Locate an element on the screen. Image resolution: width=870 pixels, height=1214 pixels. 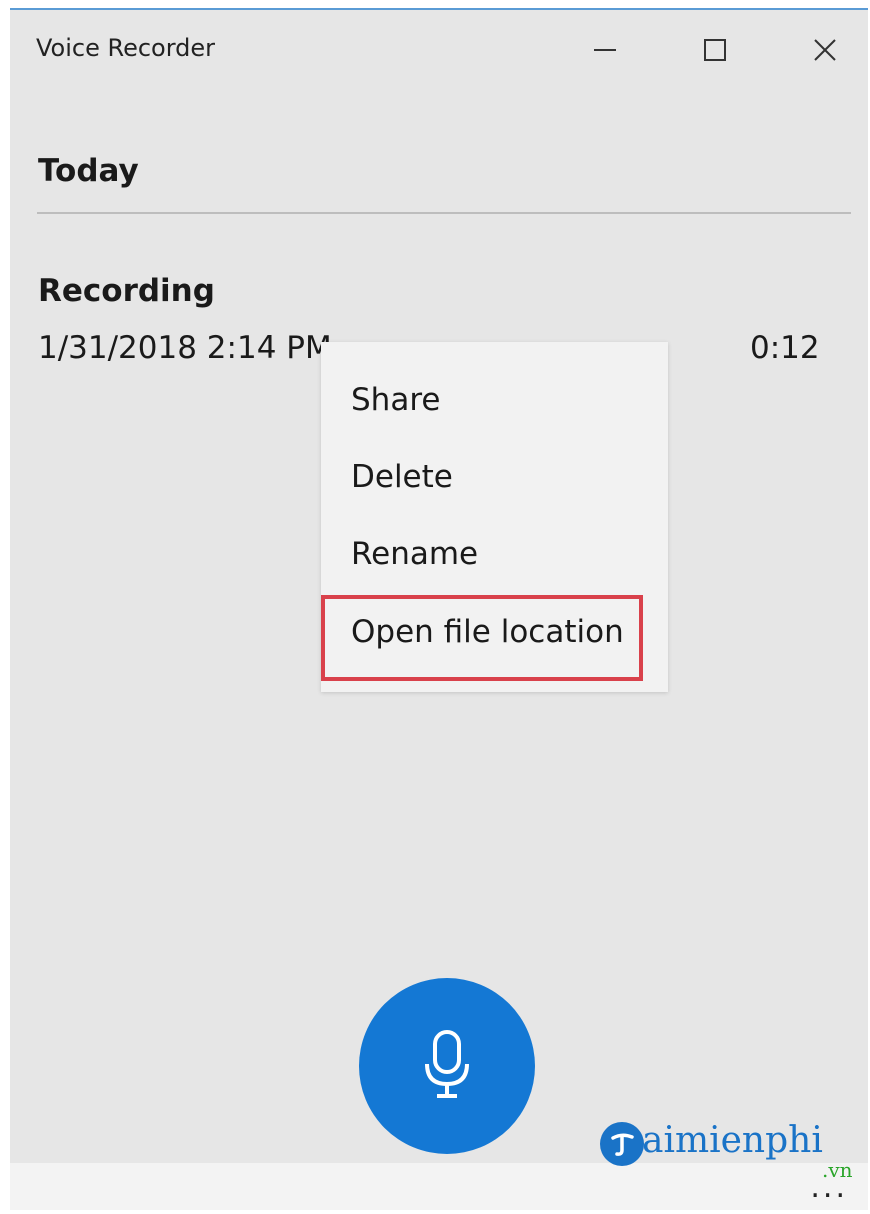
app-title: Voice Recorder is located at coordinates (126, 48).